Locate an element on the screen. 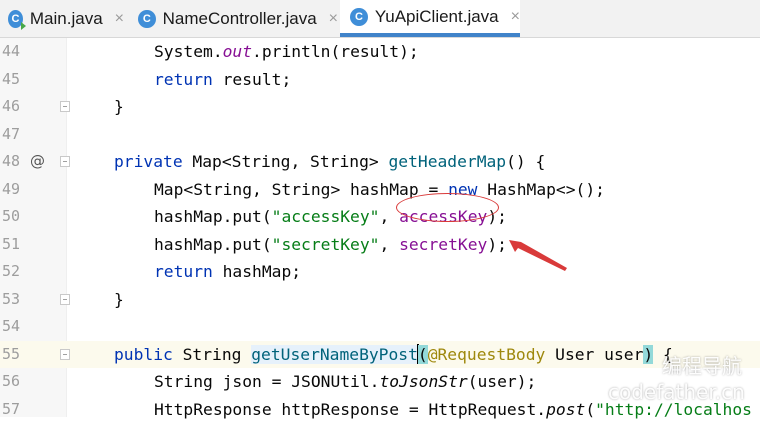  code-line: 54 is located at coordinates (380, 327).